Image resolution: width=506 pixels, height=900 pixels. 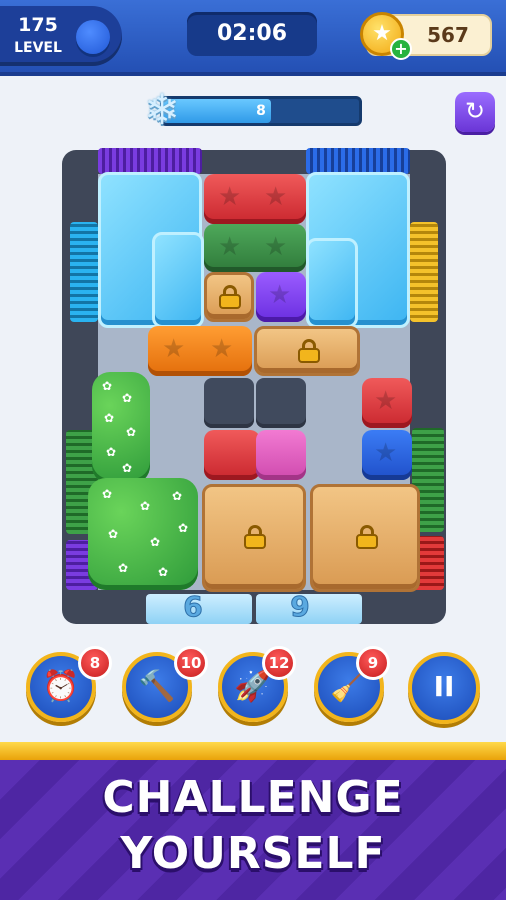 I want to click on left-gate-cyan, so click(x=84, y=272).